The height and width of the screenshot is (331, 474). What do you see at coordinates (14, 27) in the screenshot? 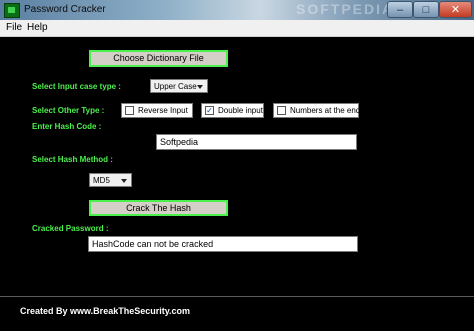
I see `menu-file: File` at bounding box center [14, 27].